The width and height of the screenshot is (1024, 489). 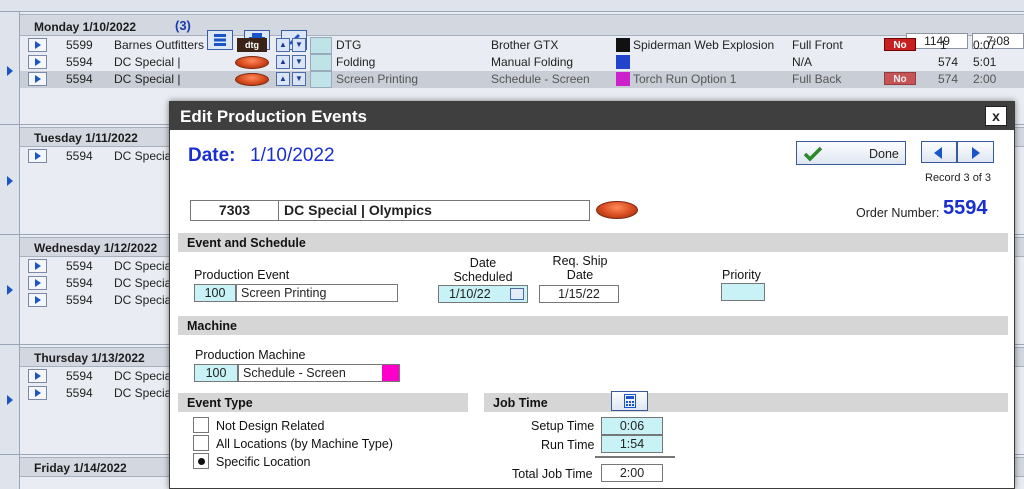 I want to click on setup-time-field: 0:06, so click(x=632, y=426).